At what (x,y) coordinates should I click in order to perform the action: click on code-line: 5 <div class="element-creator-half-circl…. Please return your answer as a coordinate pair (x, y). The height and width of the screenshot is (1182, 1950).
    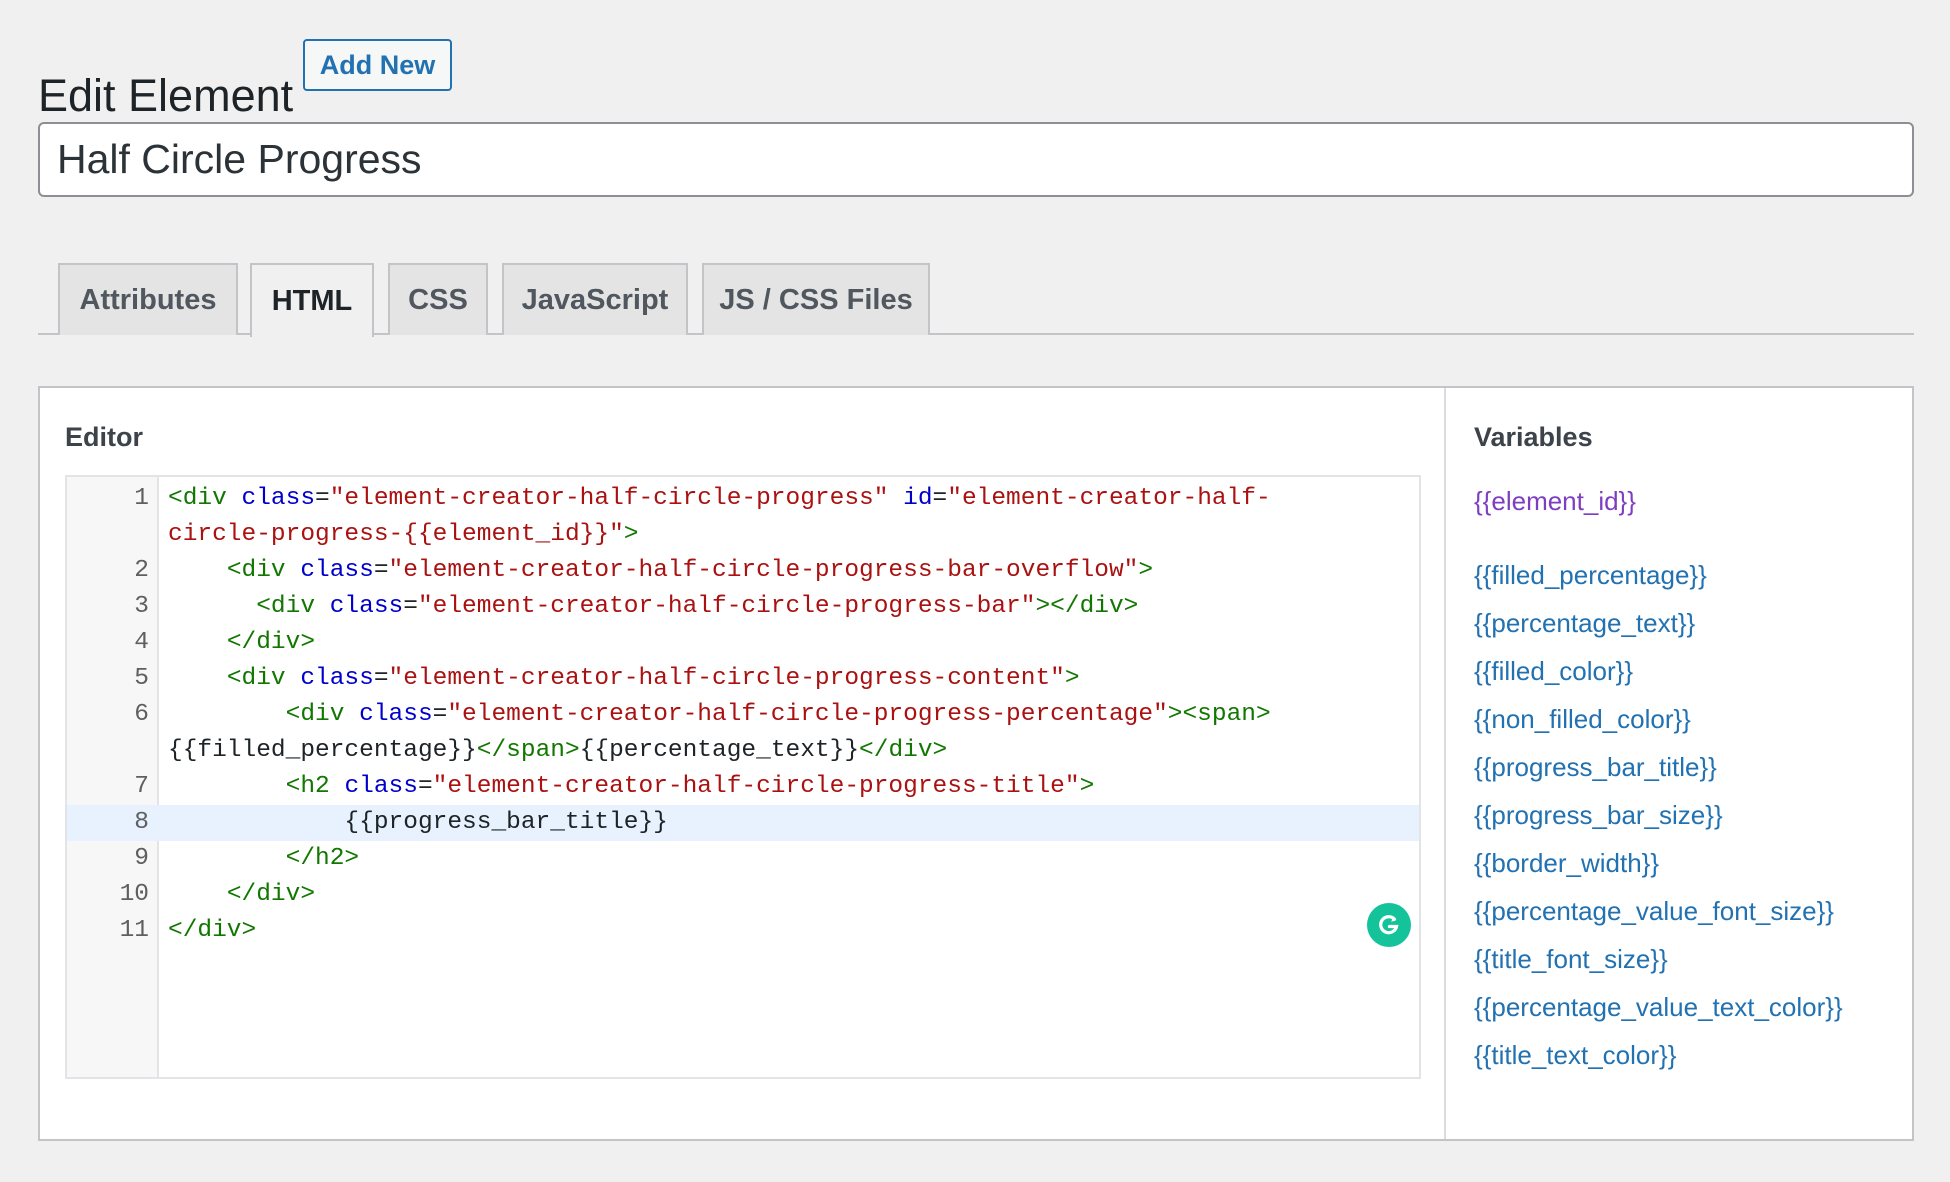
    Looking at the image, I should click on (743, 679).